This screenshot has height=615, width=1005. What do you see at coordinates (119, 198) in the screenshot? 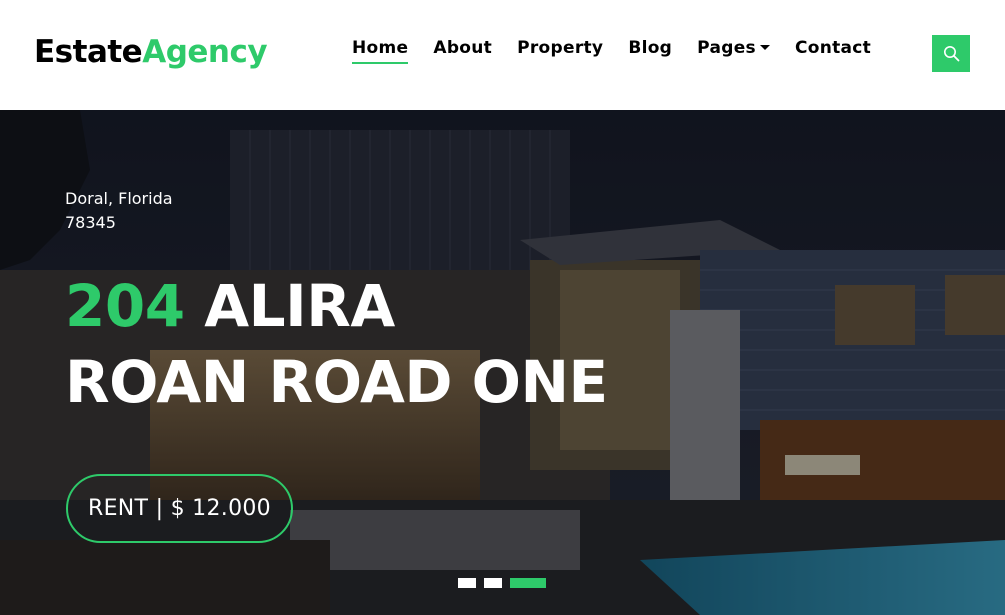
I see `location-line1: Doral, Florida` at bounding box center [119, 198].